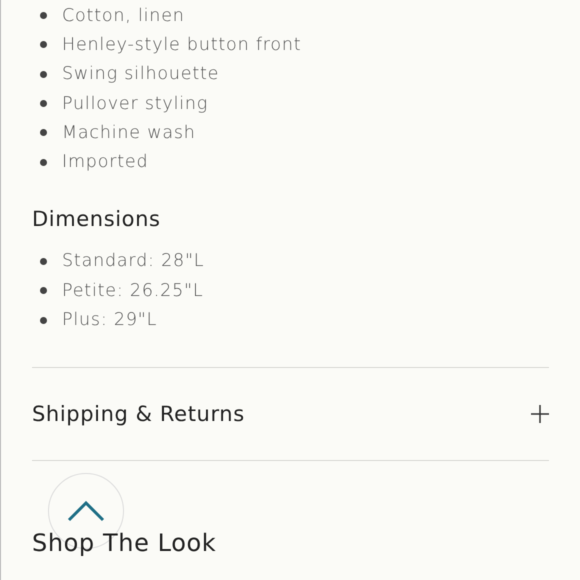  Describe the element at coordinates (97, 218) in the screenshot. I see `section-heading: Dimensions` at that location.